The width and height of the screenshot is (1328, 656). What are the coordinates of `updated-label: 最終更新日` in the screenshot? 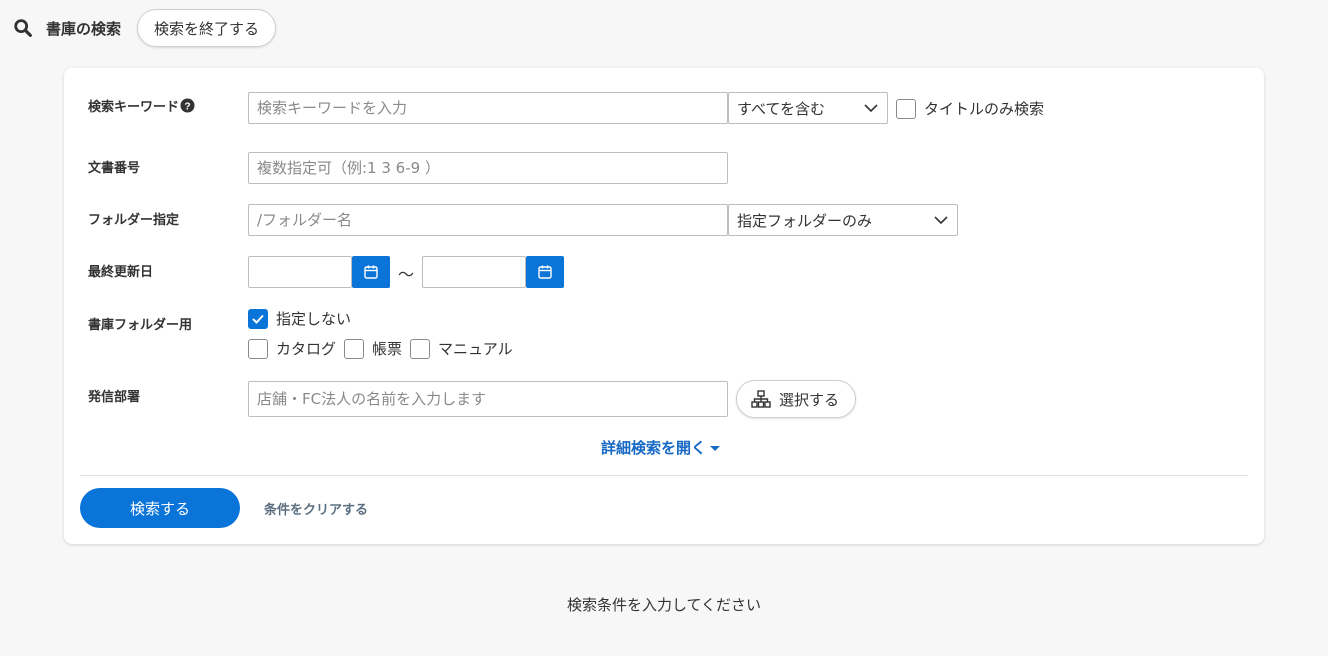 It's located at (121, 272).